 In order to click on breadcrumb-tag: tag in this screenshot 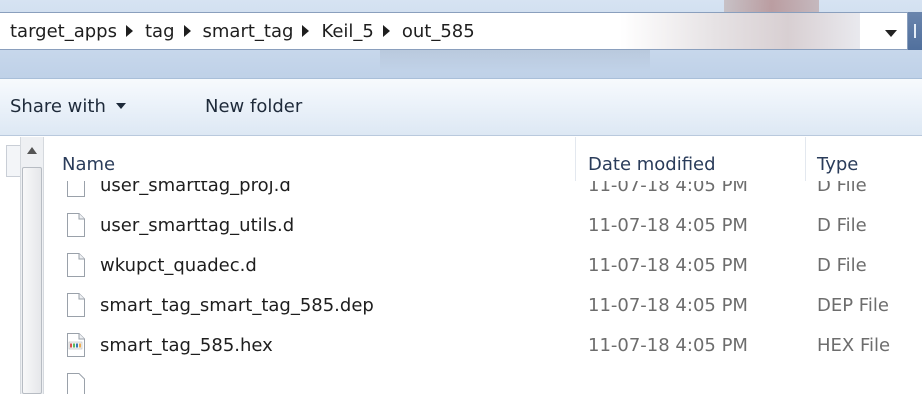, I will do `click(160, 31)`.